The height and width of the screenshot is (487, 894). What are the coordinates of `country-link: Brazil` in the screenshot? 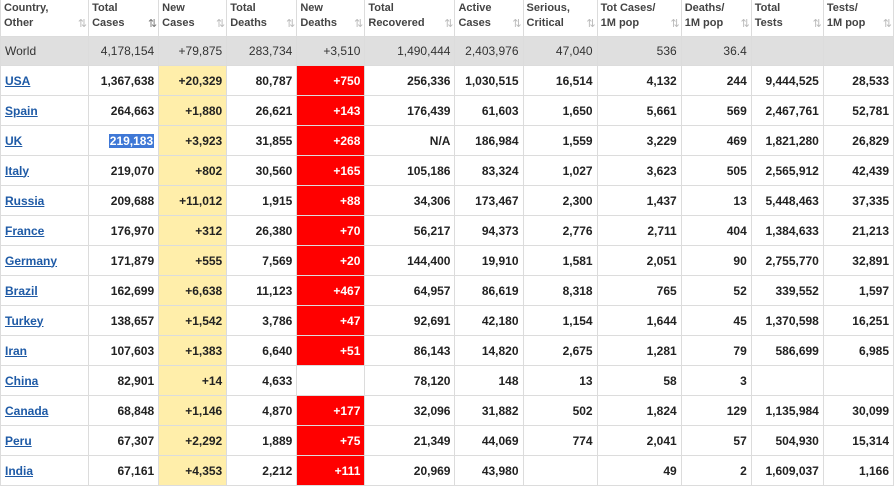 It's located at (21, 291).